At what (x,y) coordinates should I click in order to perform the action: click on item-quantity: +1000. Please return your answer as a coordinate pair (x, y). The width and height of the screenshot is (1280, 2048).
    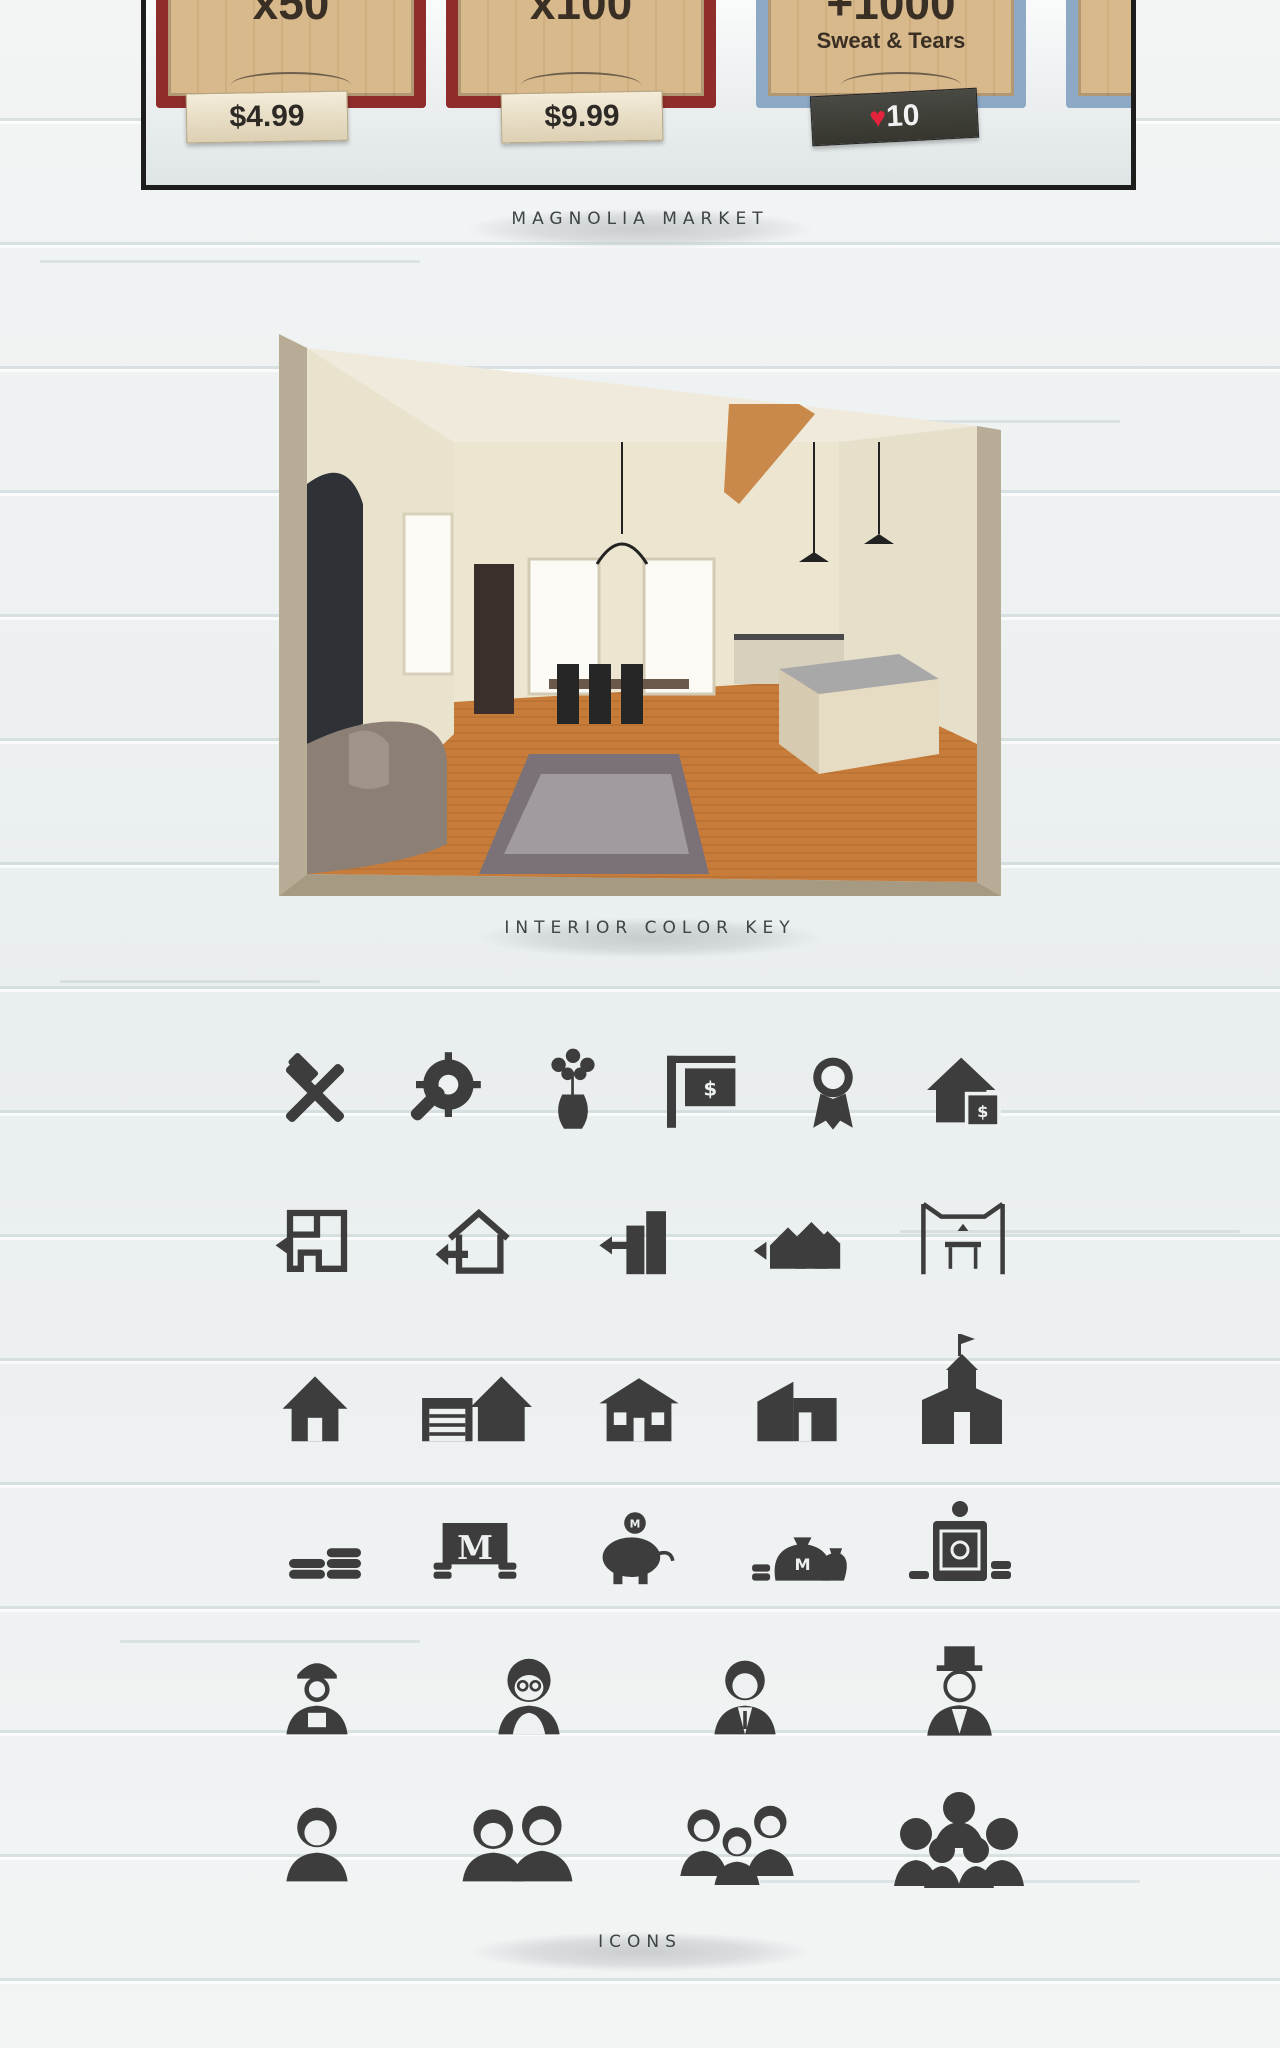
    Looking at the image, I should click on (891, 14).